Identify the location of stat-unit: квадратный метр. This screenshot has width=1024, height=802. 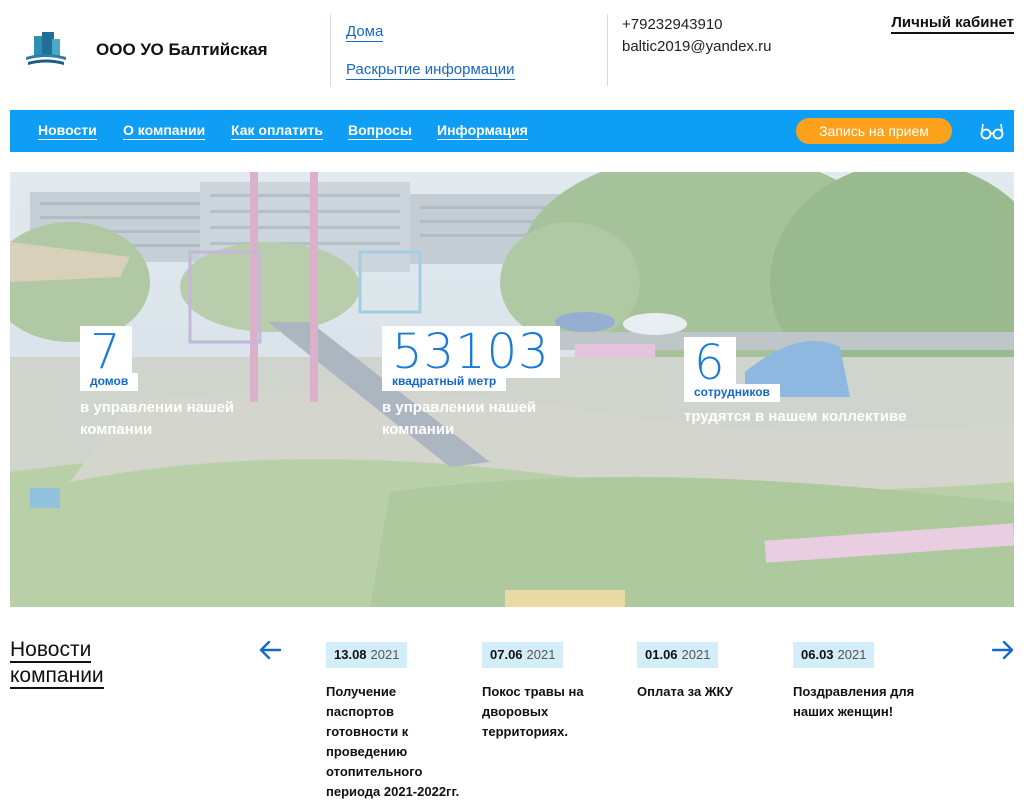
(444, 382).